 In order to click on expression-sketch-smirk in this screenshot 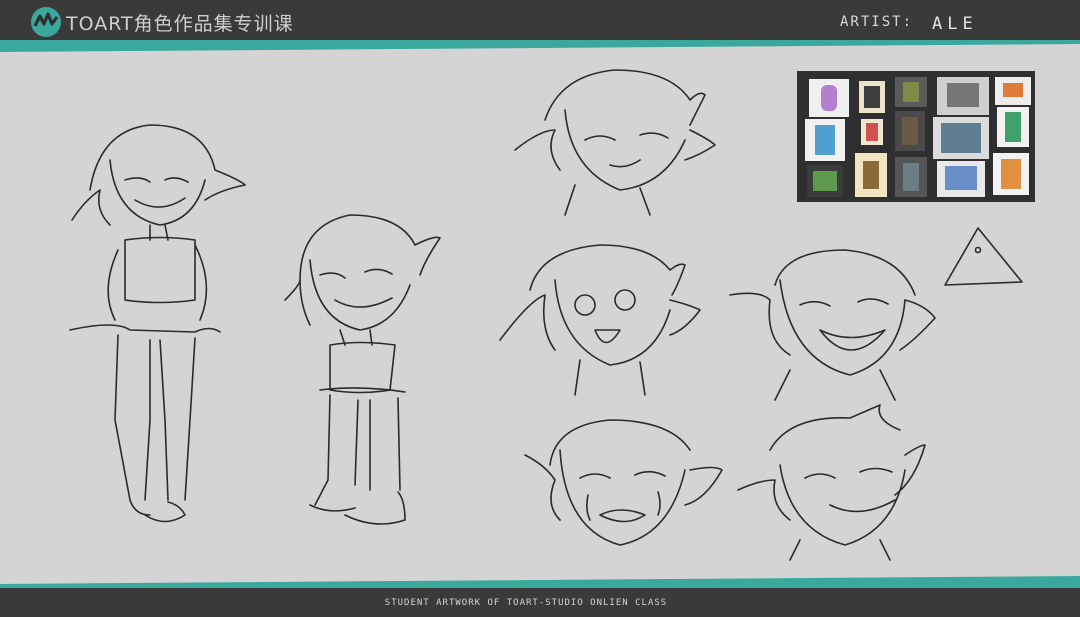, I will do `click(831, 482)`.